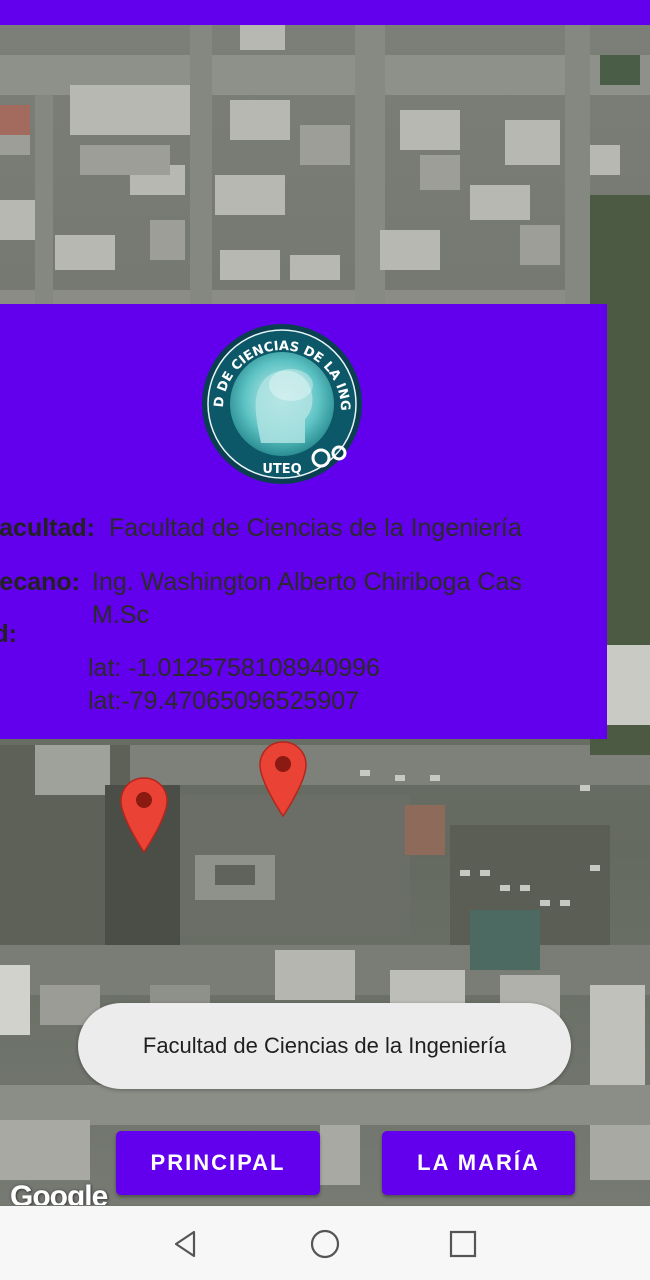 The height and width of the screenshot is (1280, 650). Describe the element at coordinates (8, 634) in the screenshot. I see `coord-label: Coord:` at that location.